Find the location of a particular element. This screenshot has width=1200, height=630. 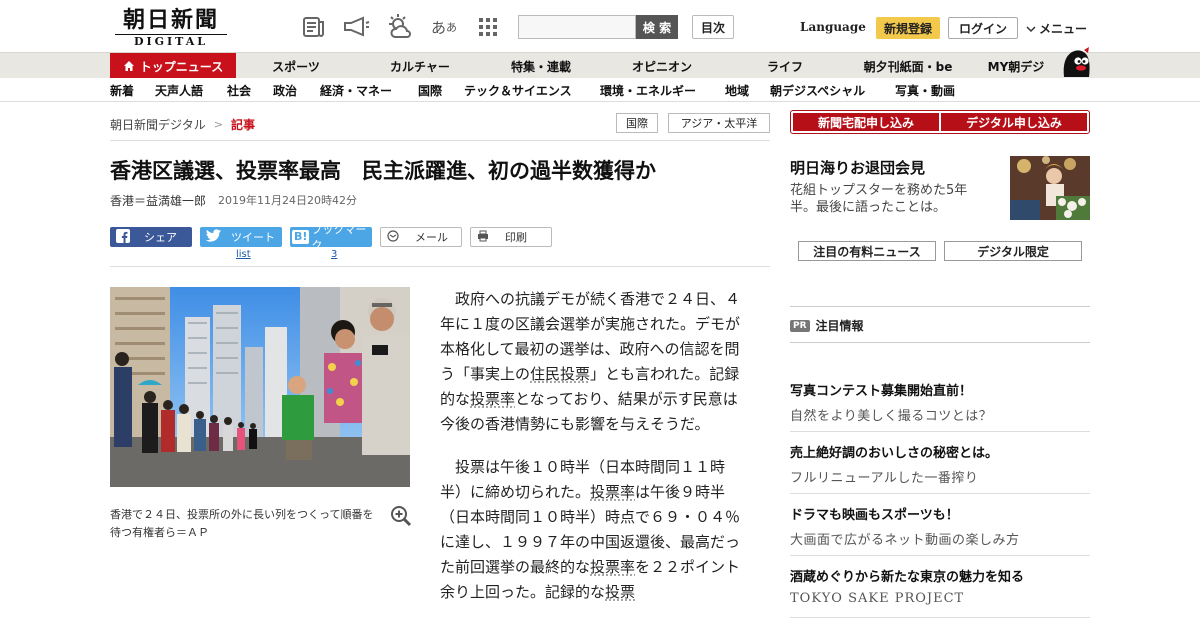

ad-title: ドラマも映画もスポーツも！ is located at coordinates (874, 515).